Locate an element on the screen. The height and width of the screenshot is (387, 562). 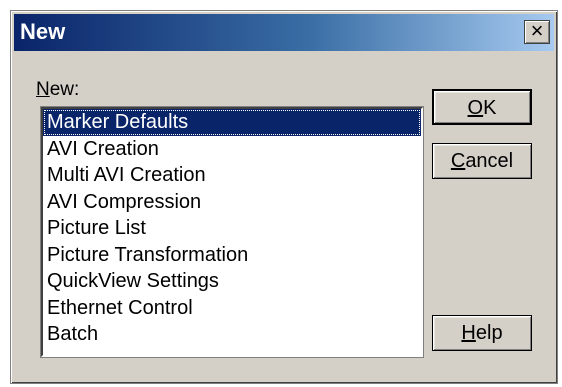
list-item-picture-transformation: Picture Transformation is located at coordinates (232, 255).